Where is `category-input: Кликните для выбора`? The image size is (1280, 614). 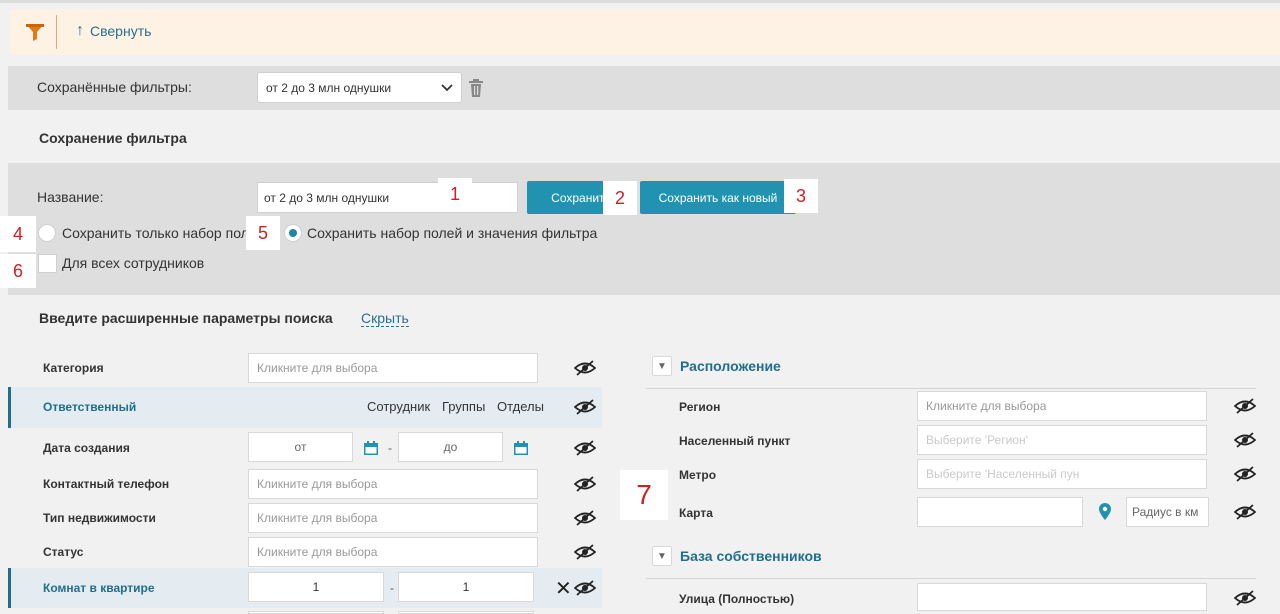
category-input: Кликните для выбора is located at coordinates (393, 368).